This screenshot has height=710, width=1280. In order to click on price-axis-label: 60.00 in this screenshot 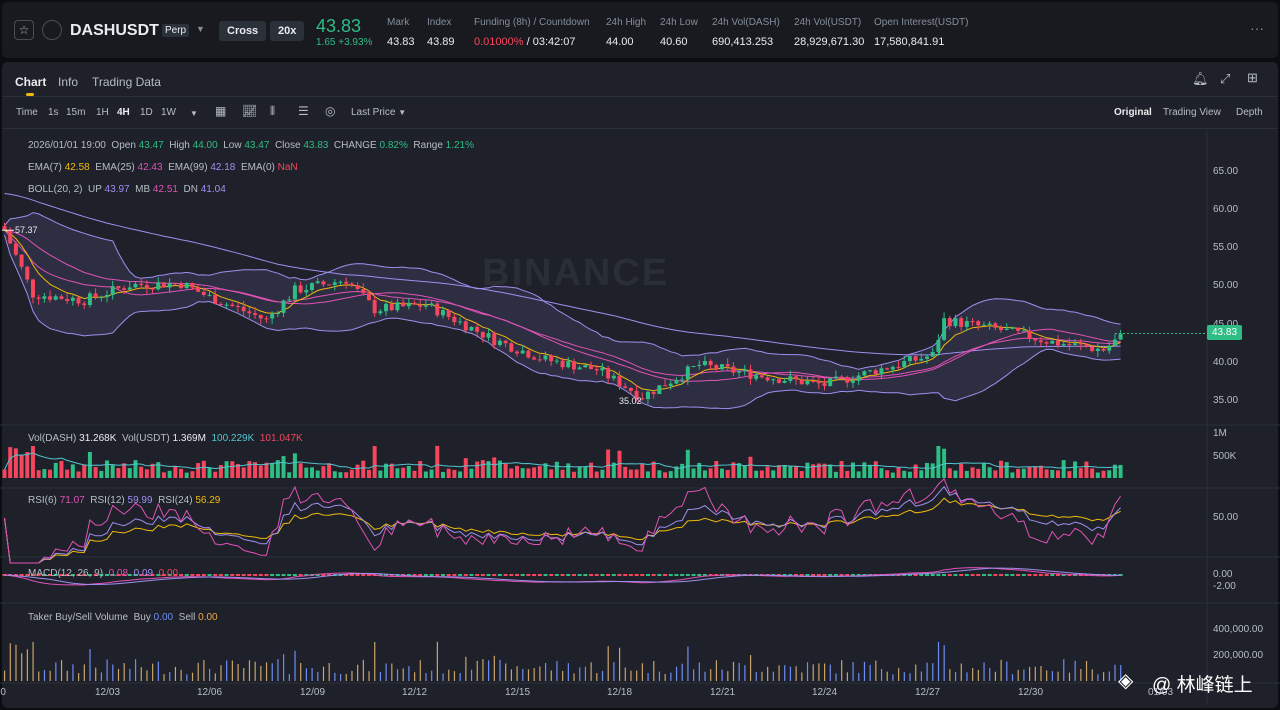, I will do `click(1226, 210)`.